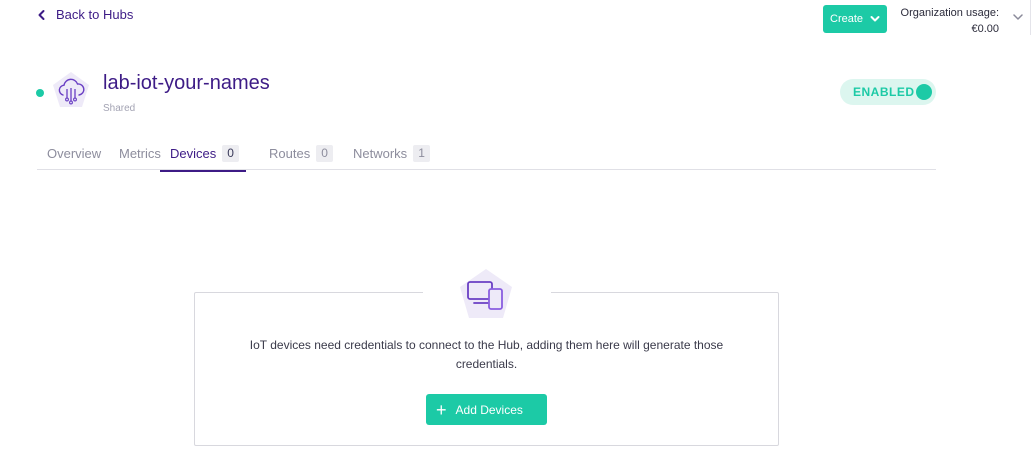 Image resolution: width=1032 pixels, height=468 pixels. Describe the element at coordinates (71, 89) in the screenshot. I see `cloud-hub-icon` at that location.